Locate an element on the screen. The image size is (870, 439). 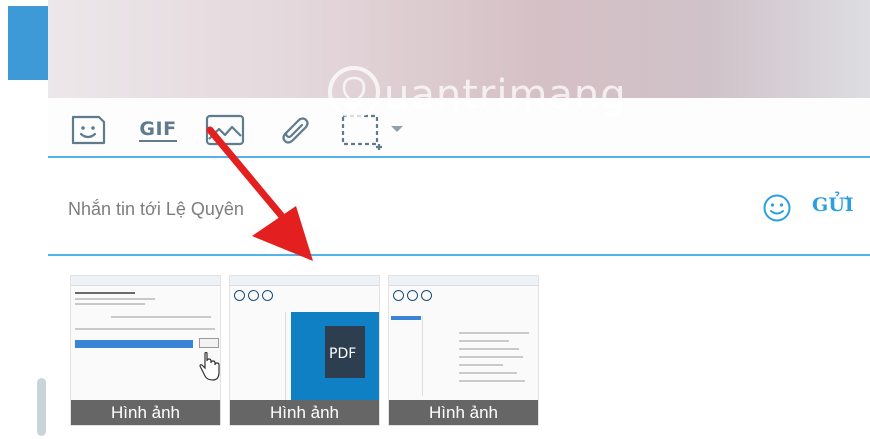
attachment-thumbnail-2: PDF Hình ảnh is located at coordinates (304, 350).